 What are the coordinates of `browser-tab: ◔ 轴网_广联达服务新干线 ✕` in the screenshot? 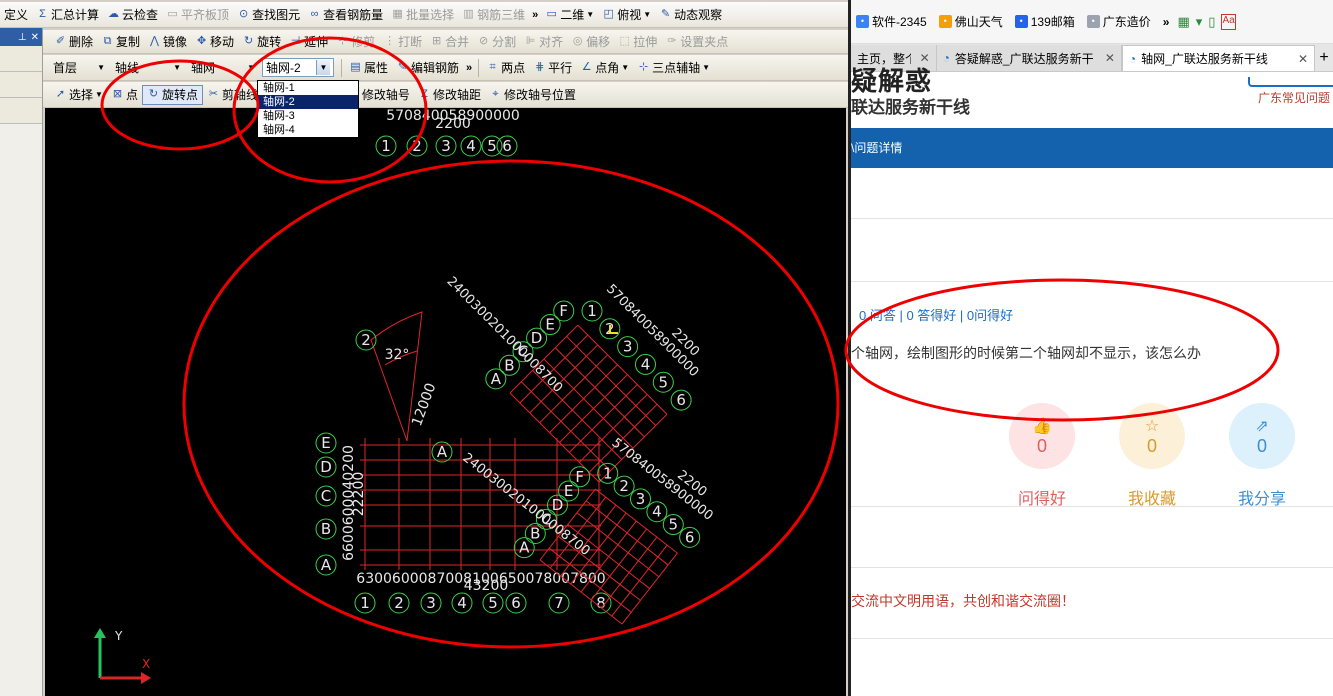 It's located at (1218, 58).